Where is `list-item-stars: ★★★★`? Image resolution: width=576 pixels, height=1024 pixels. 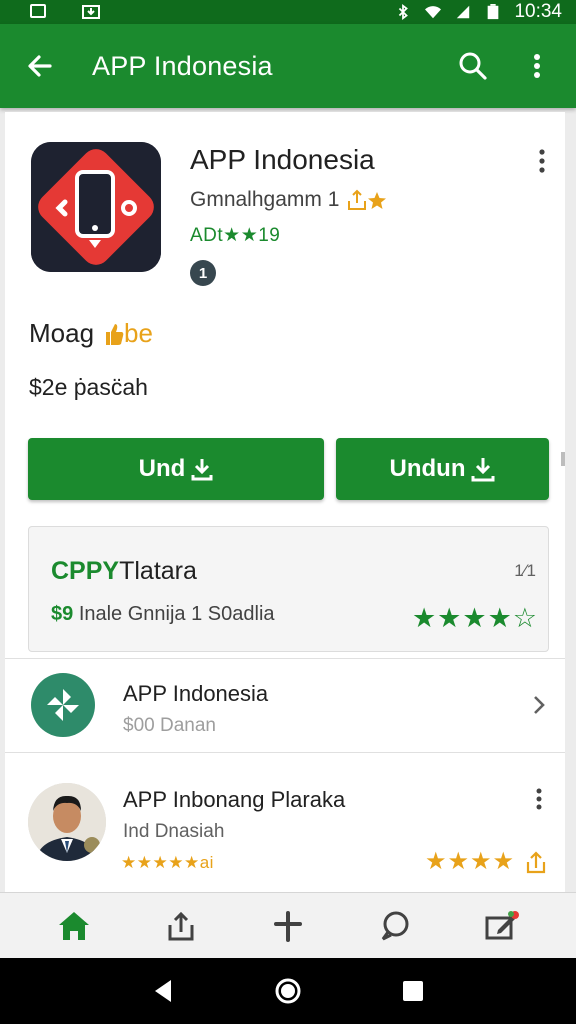 list-item-stars: ★★★★ is located at coordinates (469, 861).